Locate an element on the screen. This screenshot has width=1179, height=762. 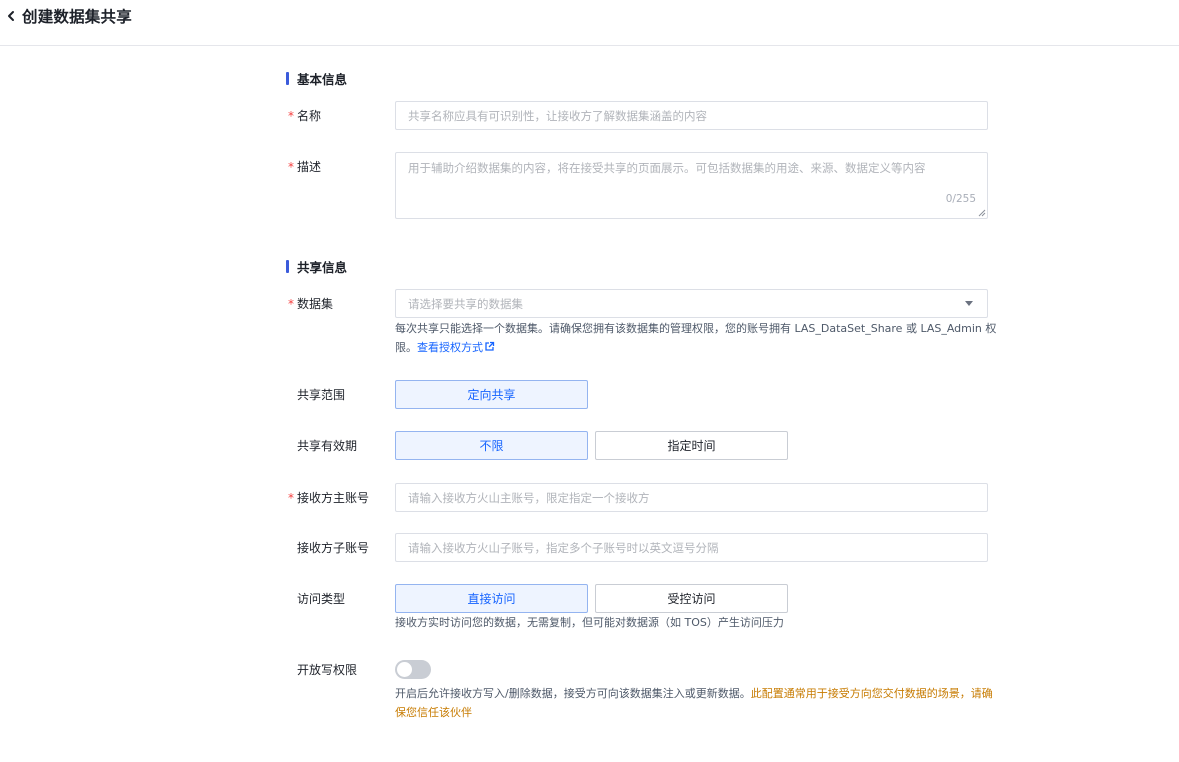
main-account-placeholder: 请输入接收方火山主账号，限定指定一个接收方 is located at coordinates (529, 497).